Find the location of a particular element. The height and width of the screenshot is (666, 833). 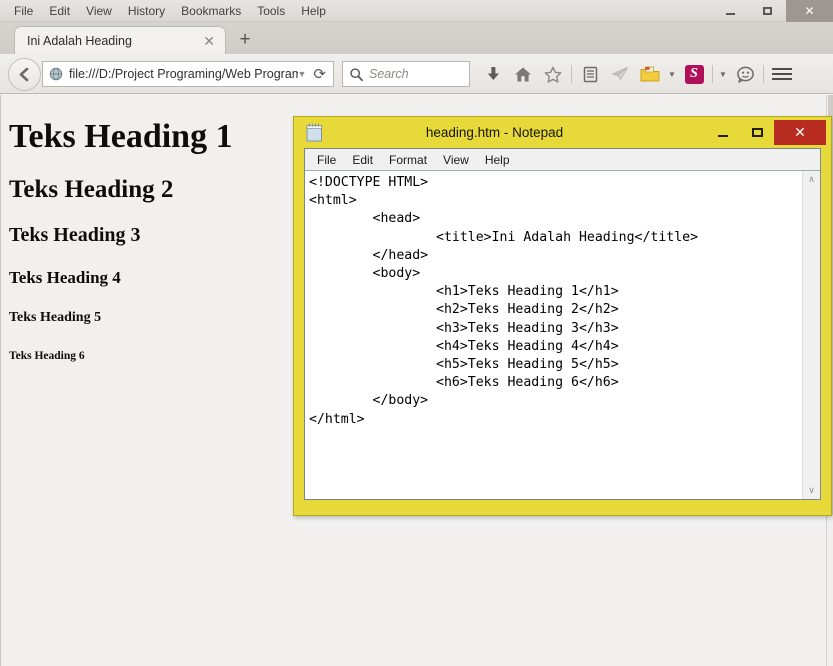

download-arrow-icon is located at coordinates (493, 73).